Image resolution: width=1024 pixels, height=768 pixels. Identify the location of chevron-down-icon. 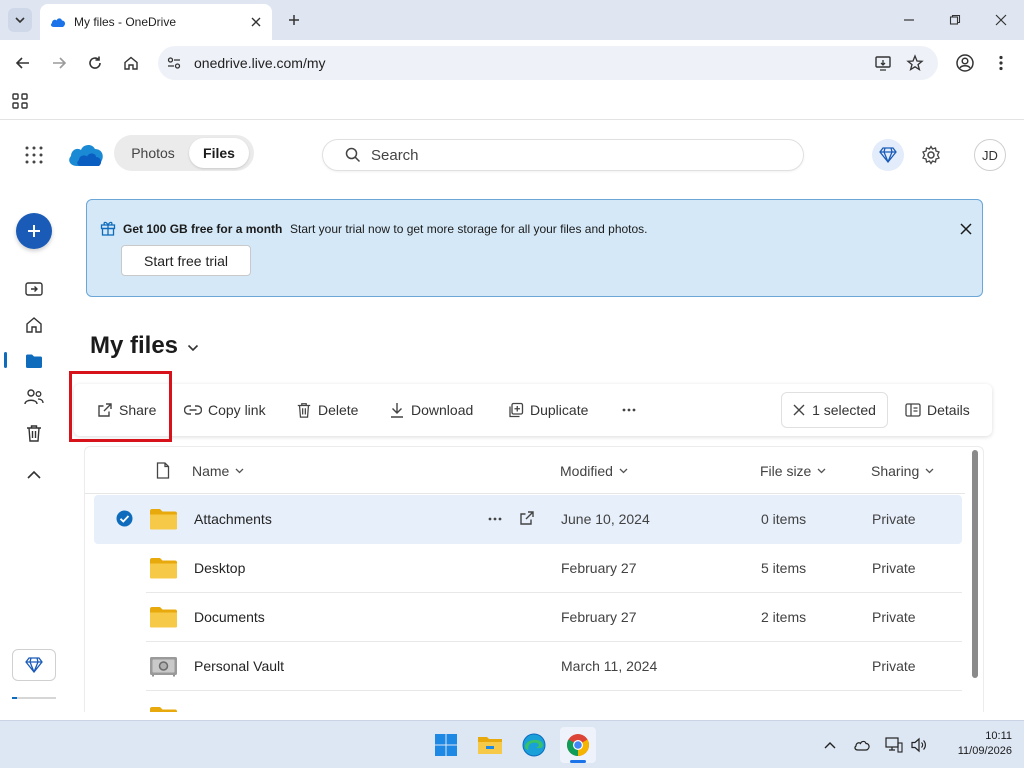
(821, 471).